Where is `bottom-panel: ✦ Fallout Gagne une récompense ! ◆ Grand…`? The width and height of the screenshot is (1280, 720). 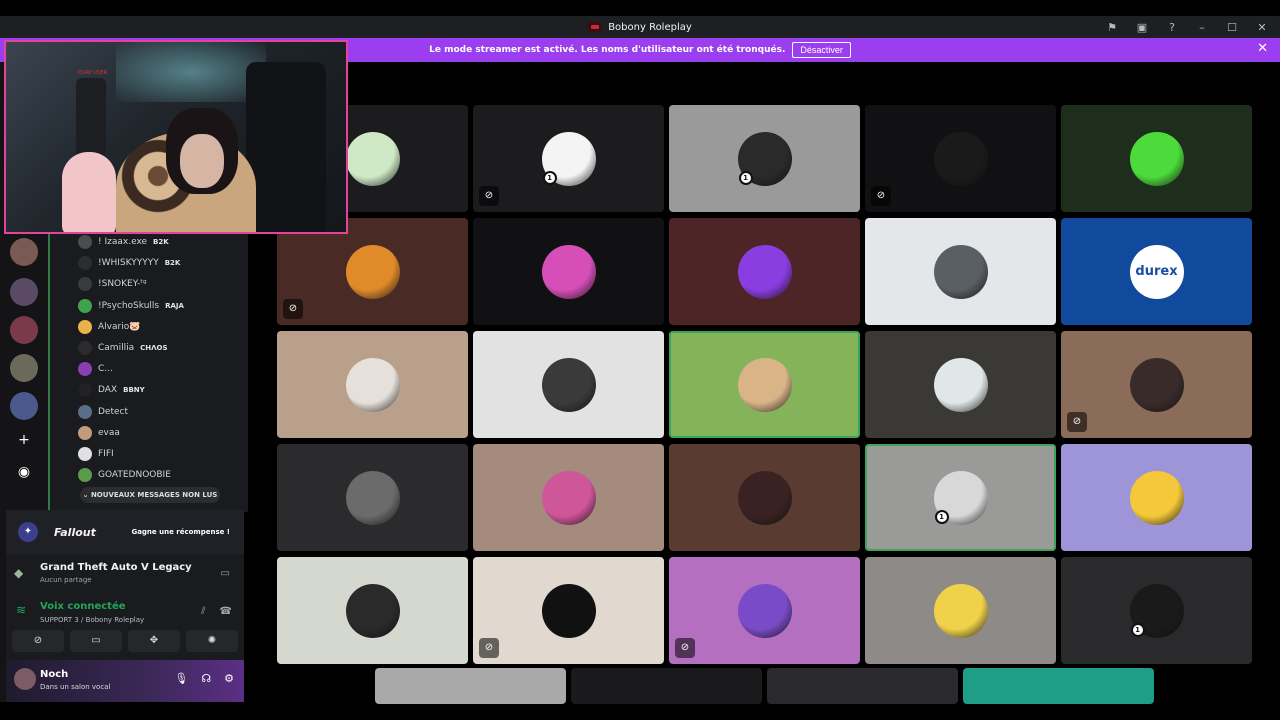
bottom-panel: ✦ Fallout Gagne une récompense ! ◆ Grand… is located at coordinates (125, 606).